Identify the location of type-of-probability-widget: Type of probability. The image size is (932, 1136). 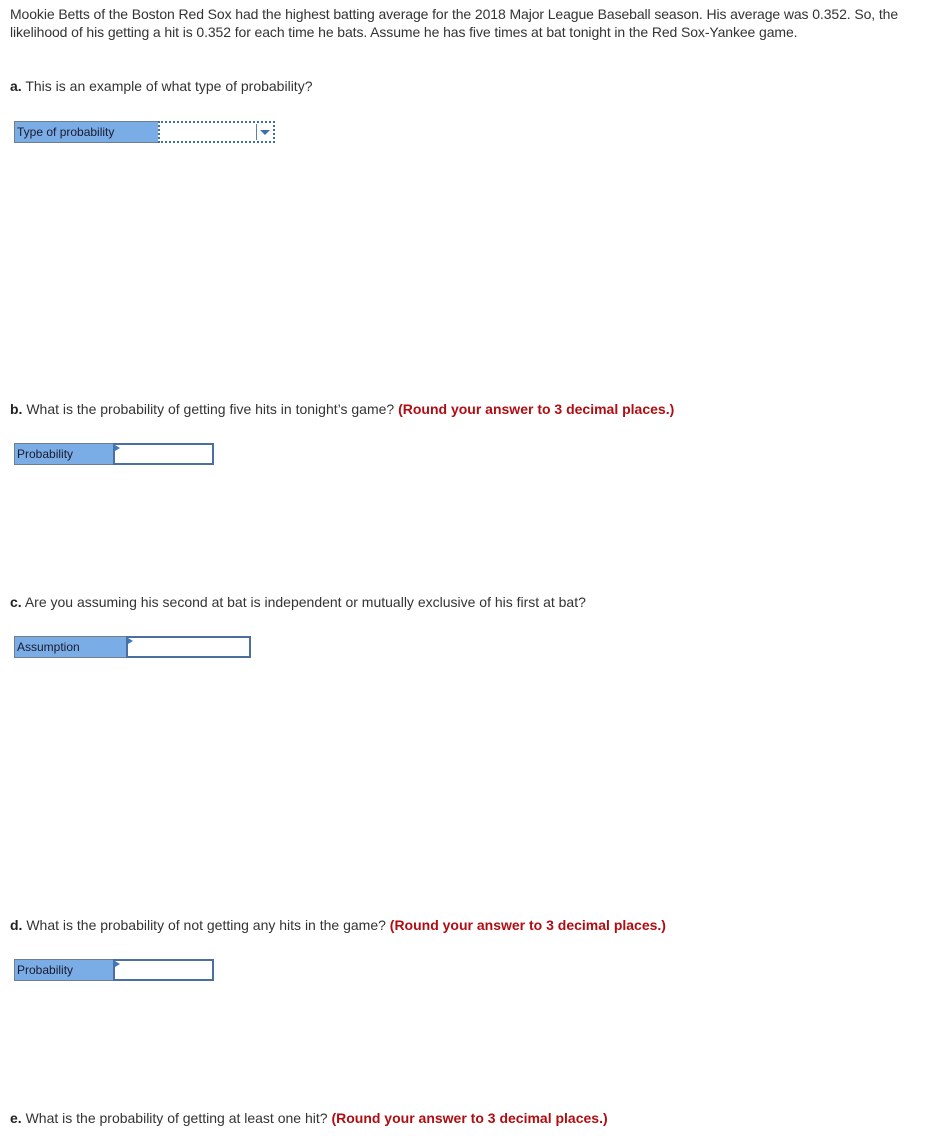
(144, 132).